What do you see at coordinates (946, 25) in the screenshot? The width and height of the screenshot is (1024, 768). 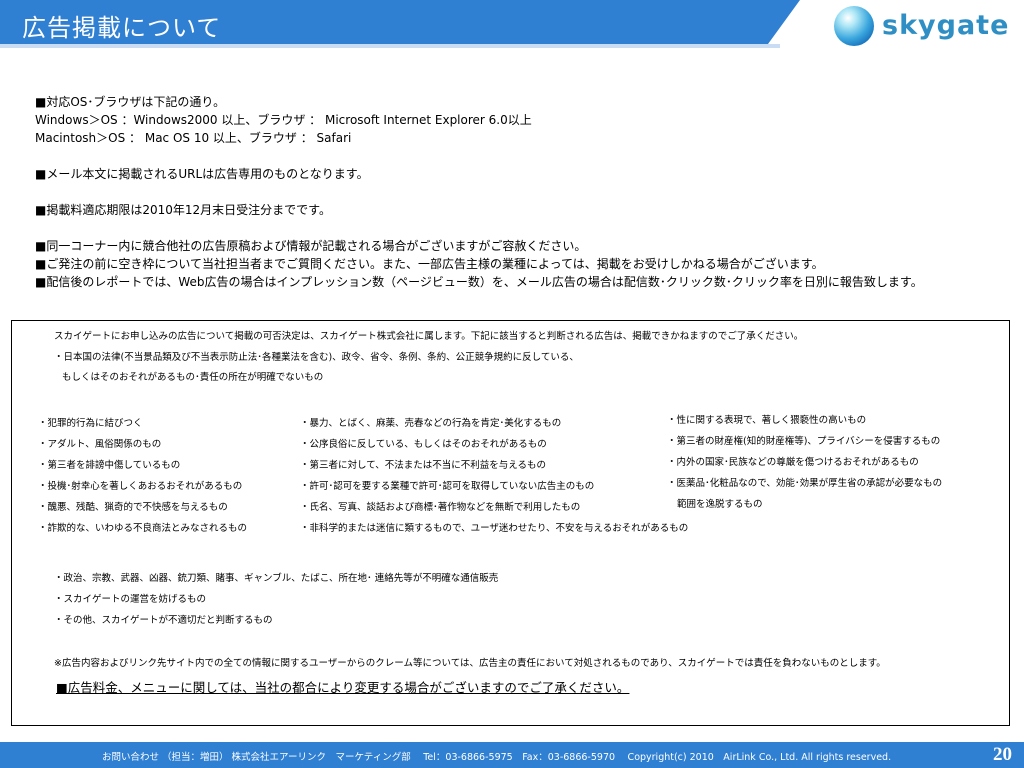 I see `logo-text: skygate` at bounding box center [946, 25].